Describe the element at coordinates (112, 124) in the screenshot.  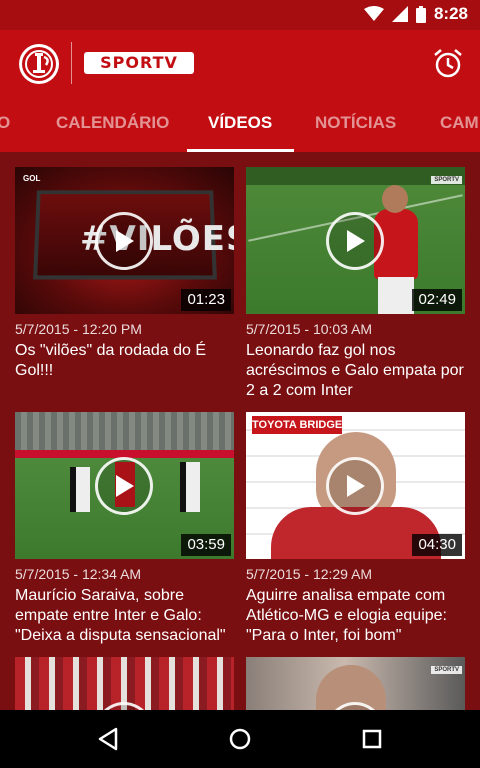
I see `tab-calendario: CALENDÁRIO` at that location.